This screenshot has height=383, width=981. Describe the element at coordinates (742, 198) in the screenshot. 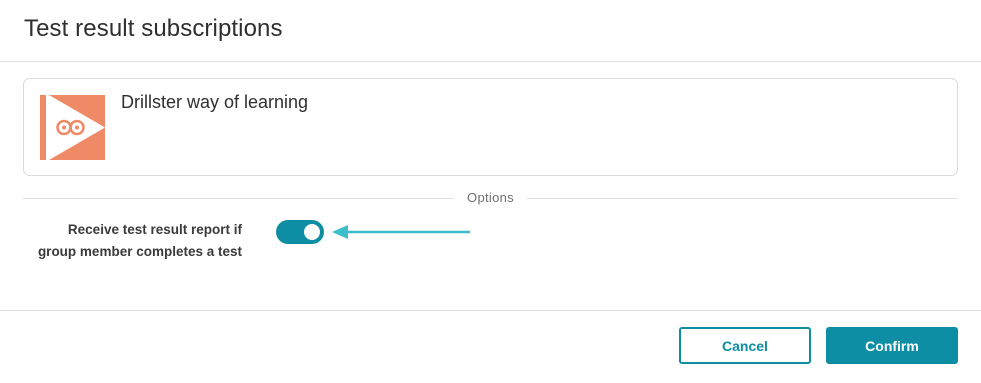

I see `divider-line-right` at that location.